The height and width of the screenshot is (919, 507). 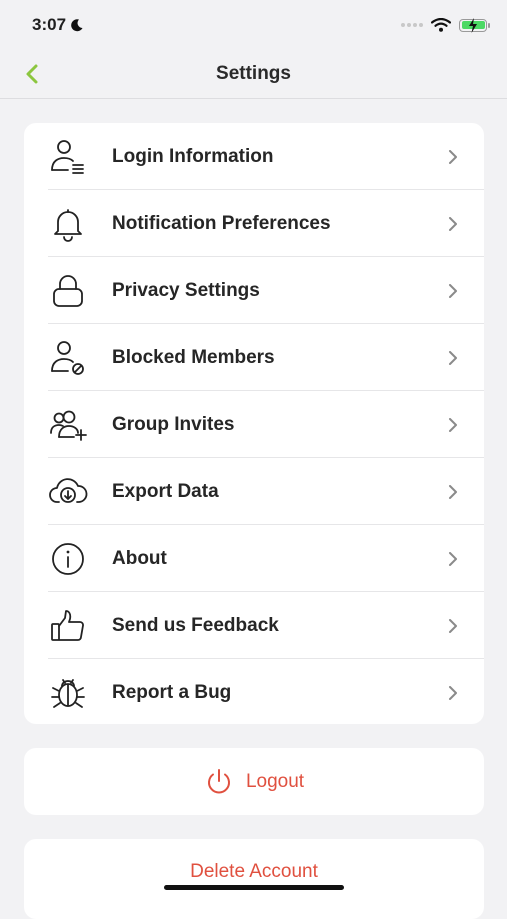 I want to click on signal-icon, so click(x=412, y=25).